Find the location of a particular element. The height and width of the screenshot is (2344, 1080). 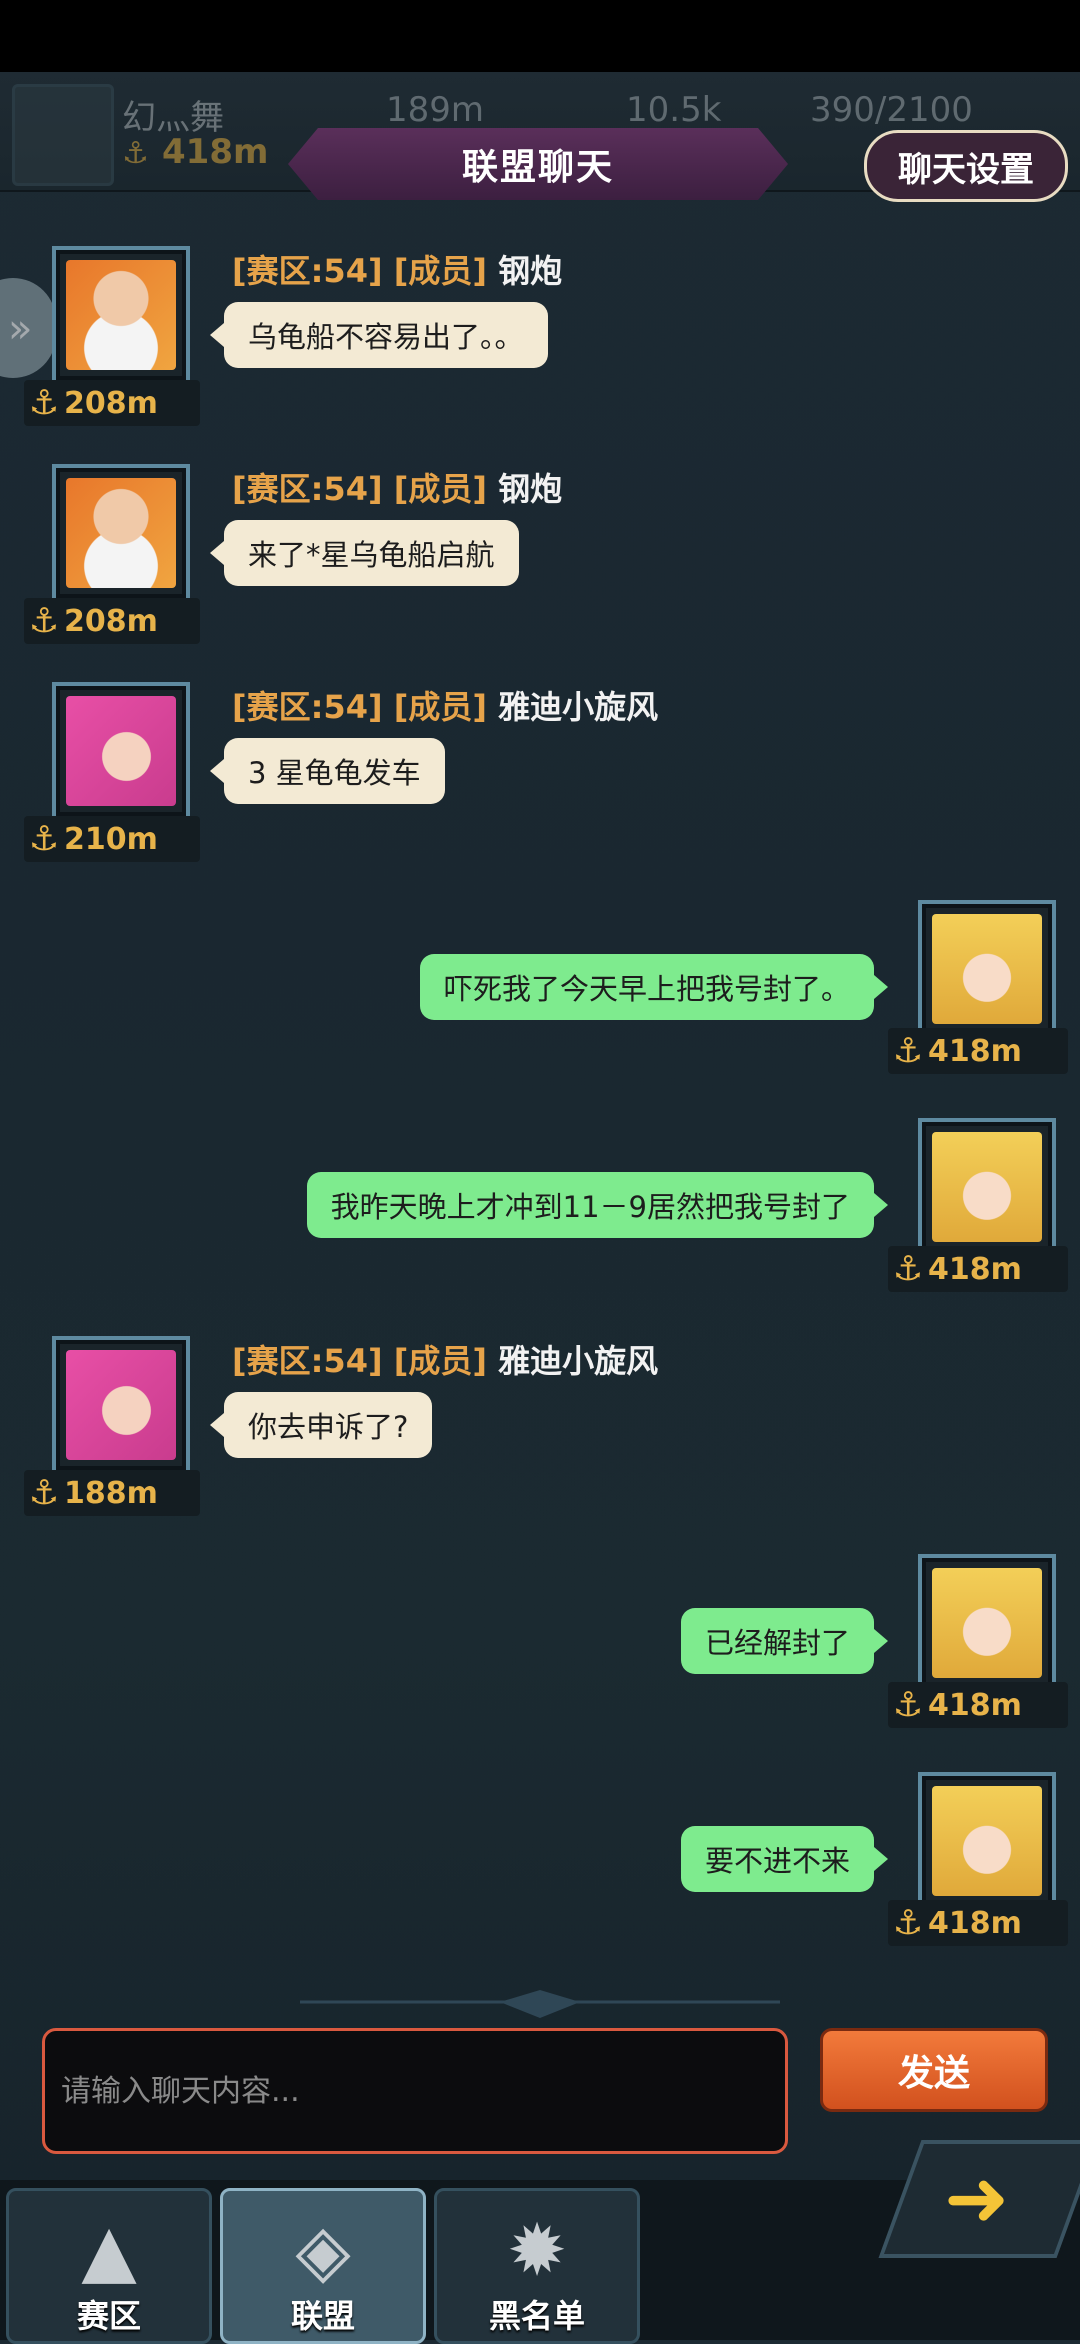

banner-emblem-icon: ◈ is located at coordinates (323, 2250).